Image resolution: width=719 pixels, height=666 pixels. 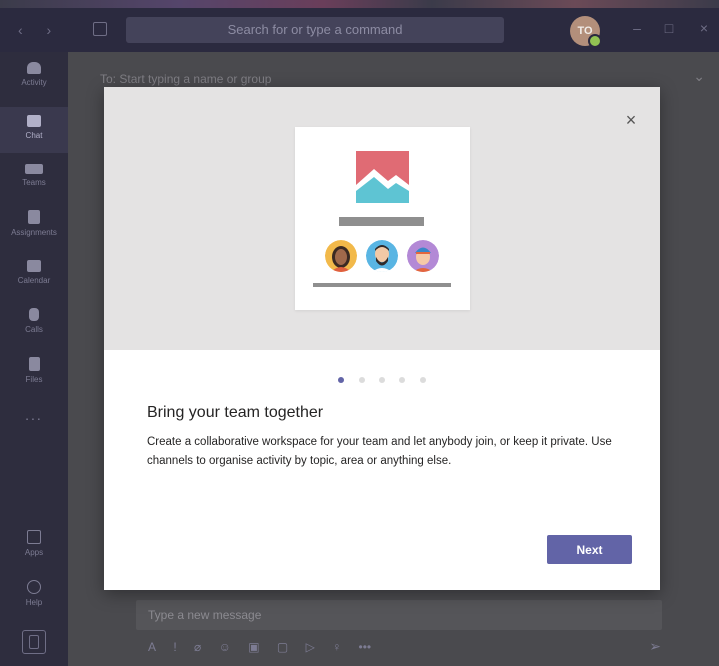 I want to click on format-icon: A, so click(x=152, y=647).